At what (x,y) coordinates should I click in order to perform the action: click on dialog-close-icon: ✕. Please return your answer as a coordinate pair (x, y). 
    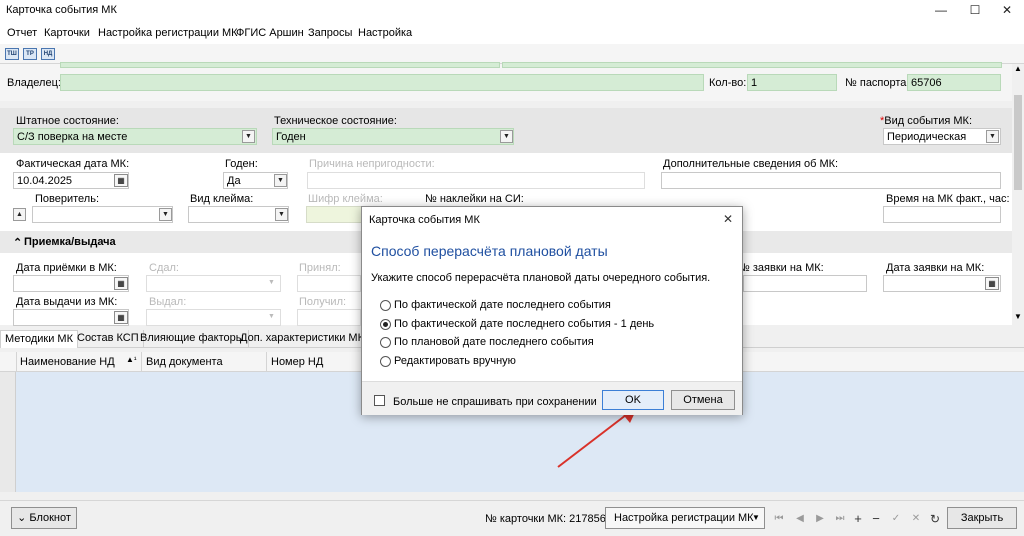
    Looking at the image, I should click on (728, 219).